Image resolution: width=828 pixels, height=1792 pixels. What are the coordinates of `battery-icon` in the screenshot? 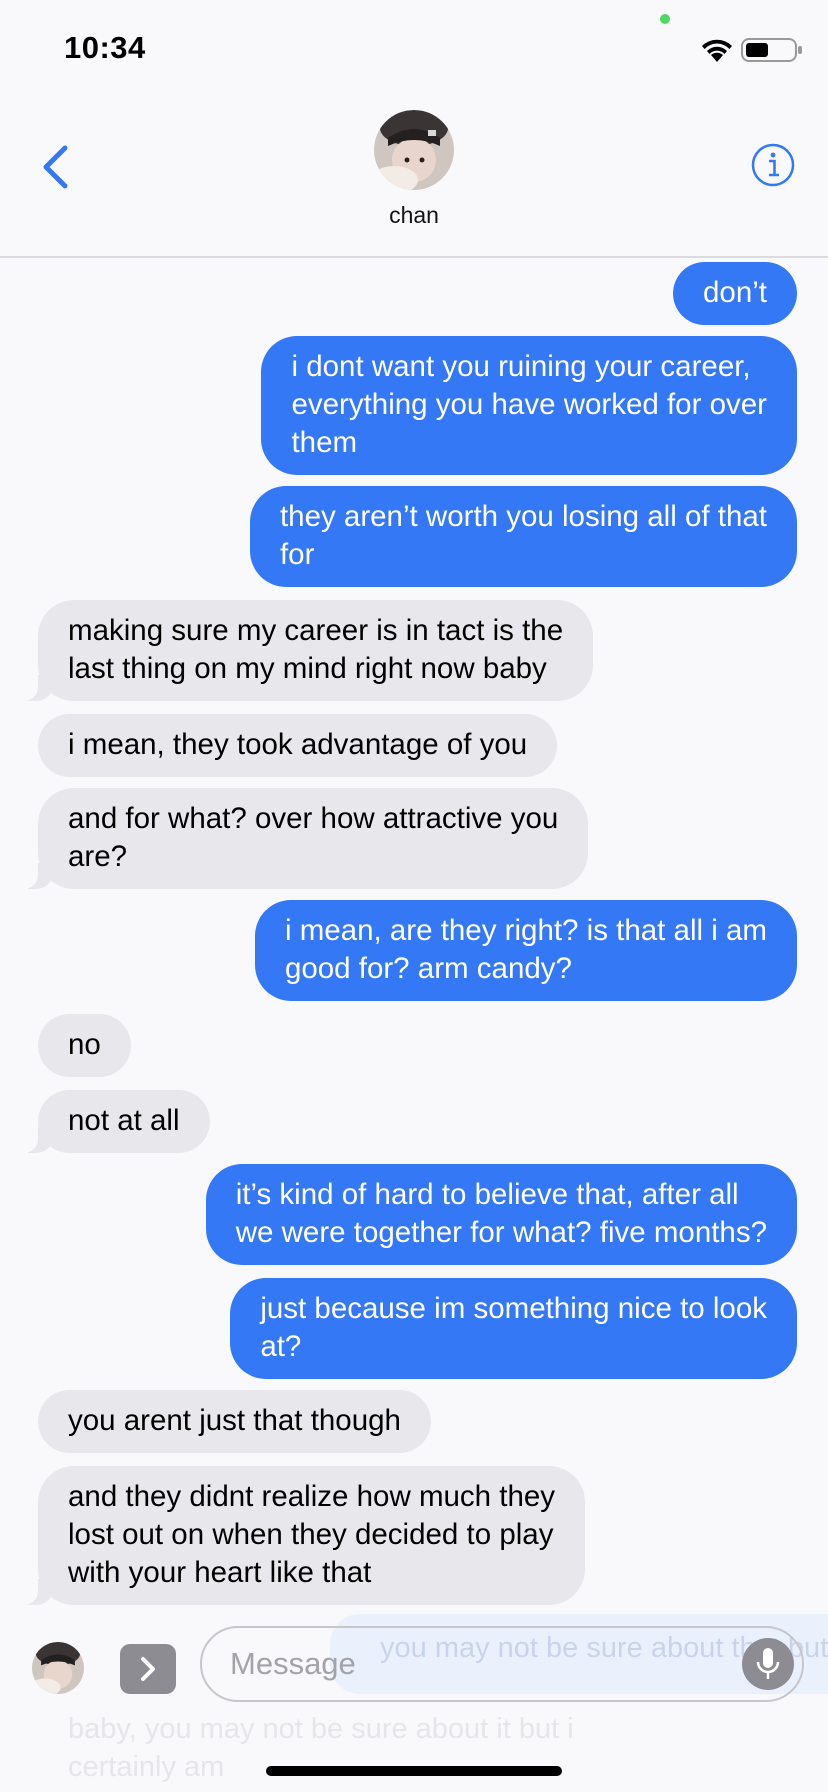 It's located at (771, 50).